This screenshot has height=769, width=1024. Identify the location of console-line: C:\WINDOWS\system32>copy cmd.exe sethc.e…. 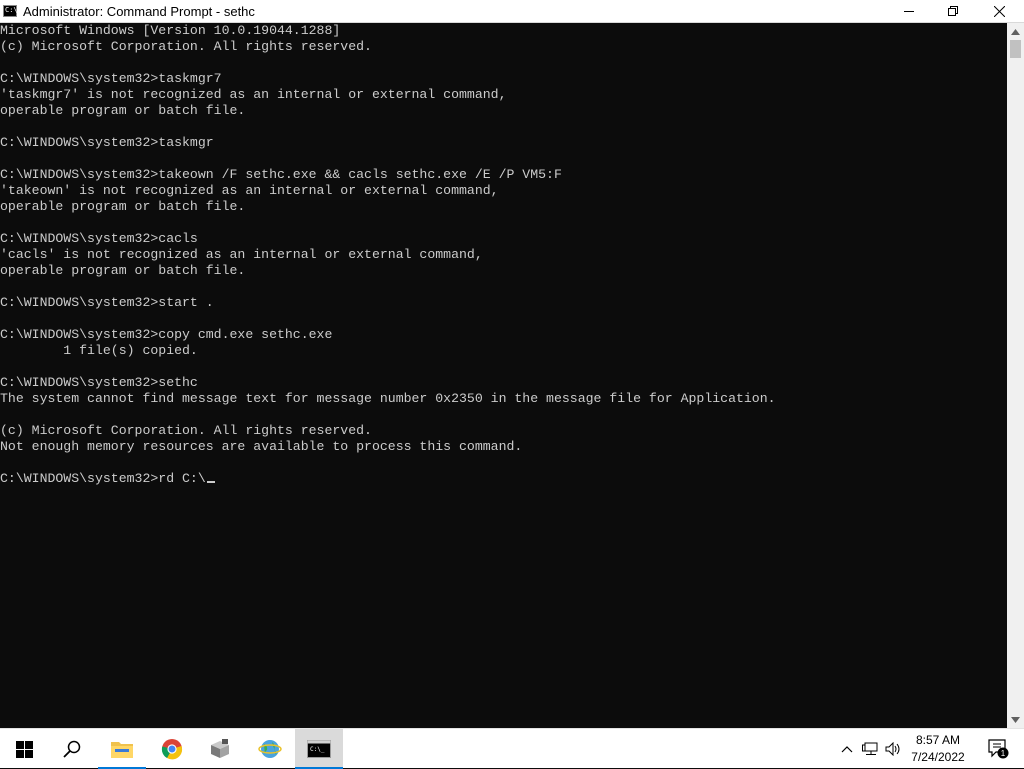
(166, 334).